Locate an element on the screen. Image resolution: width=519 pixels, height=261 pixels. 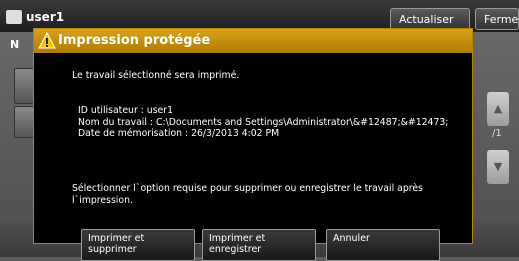
button-label-line: Annuler is located at coordinates (351, 238).